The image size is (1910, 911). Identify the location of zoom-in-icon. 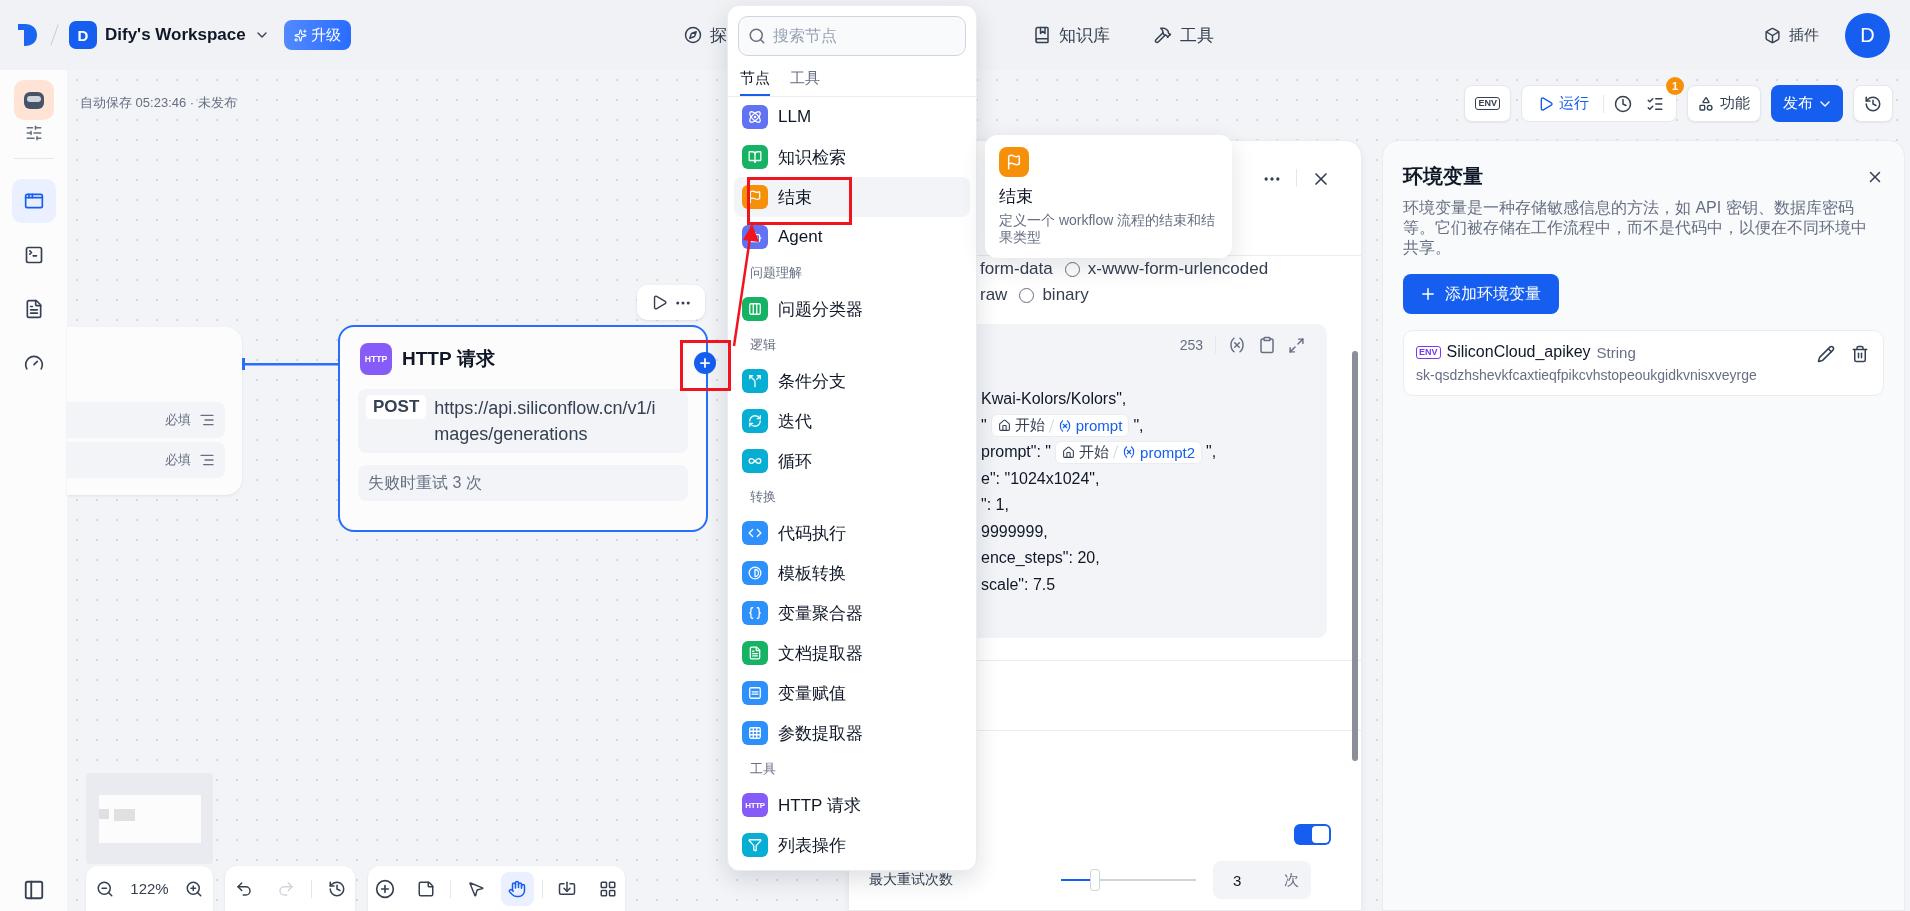
(193, 888).